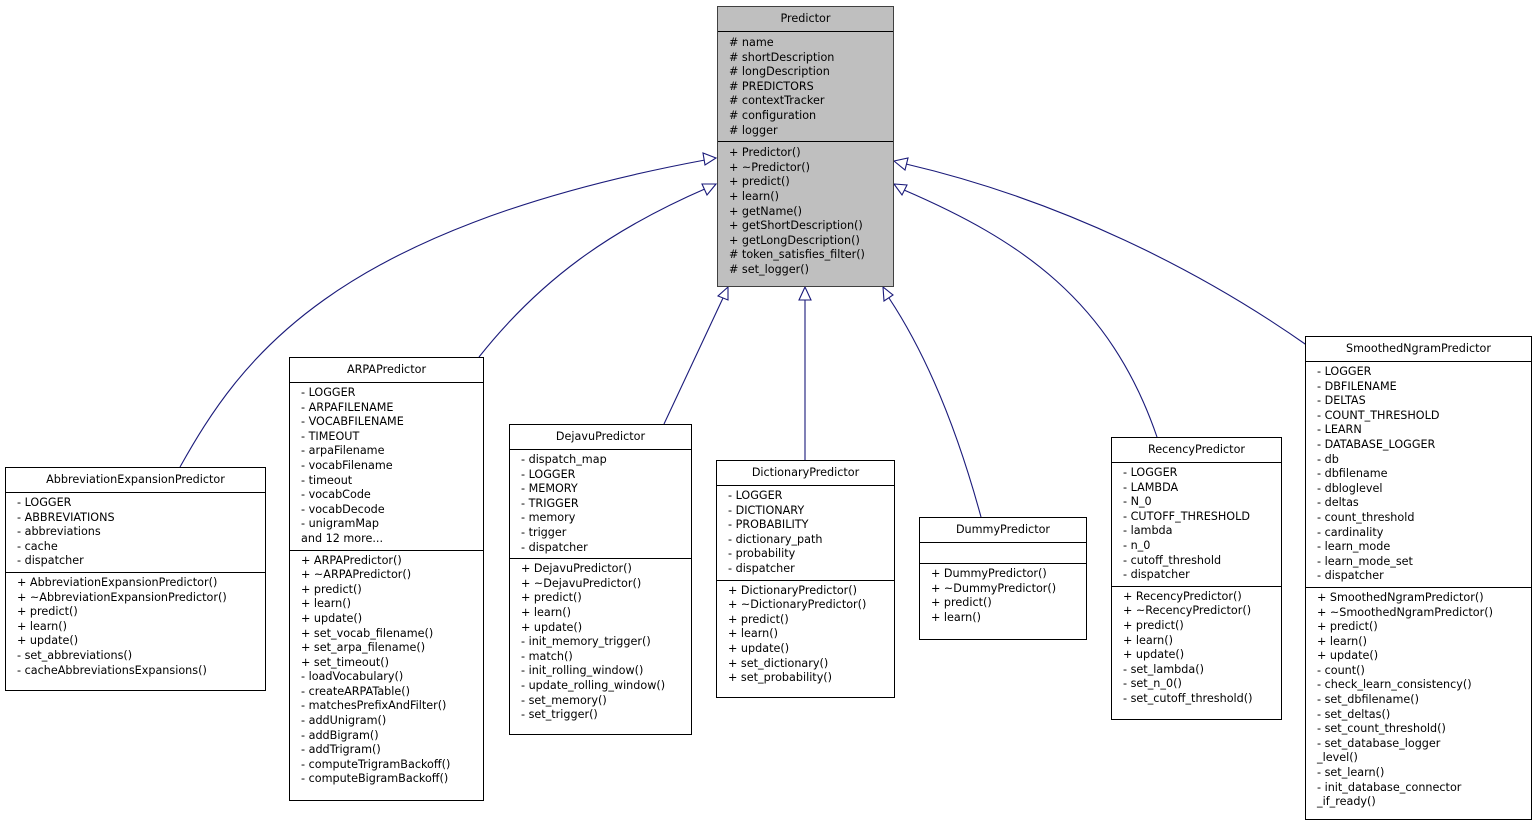  I want to click on attribute-item: - ABBREVIATIONS, so click(66, 517).